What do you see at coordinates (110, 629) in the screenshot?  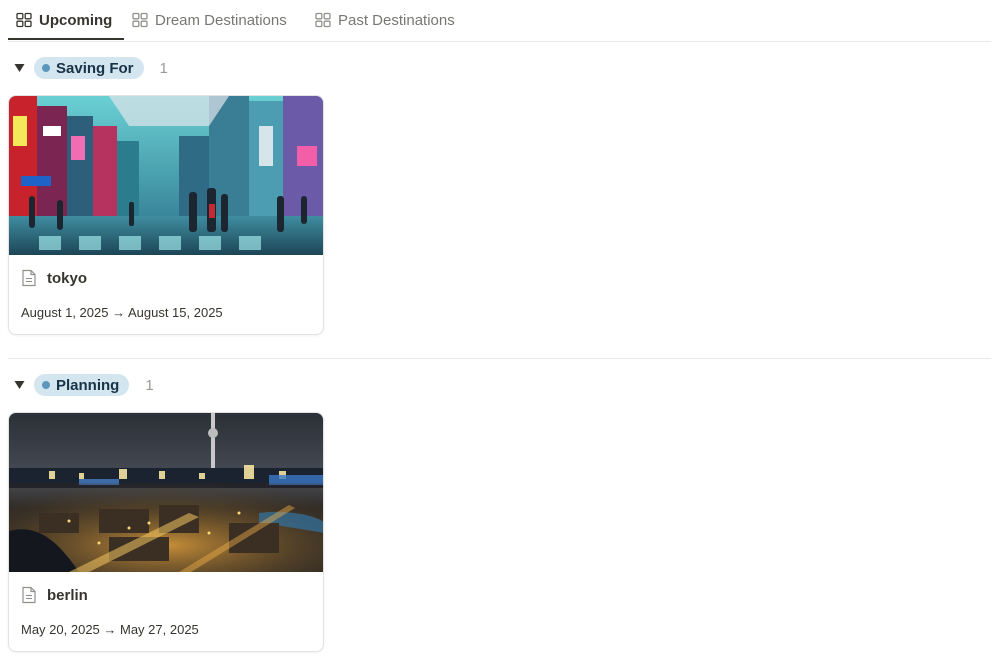 I see `card-date-range: May 20, 2025 → May 27, 2025` at bounding box center [110, 629].